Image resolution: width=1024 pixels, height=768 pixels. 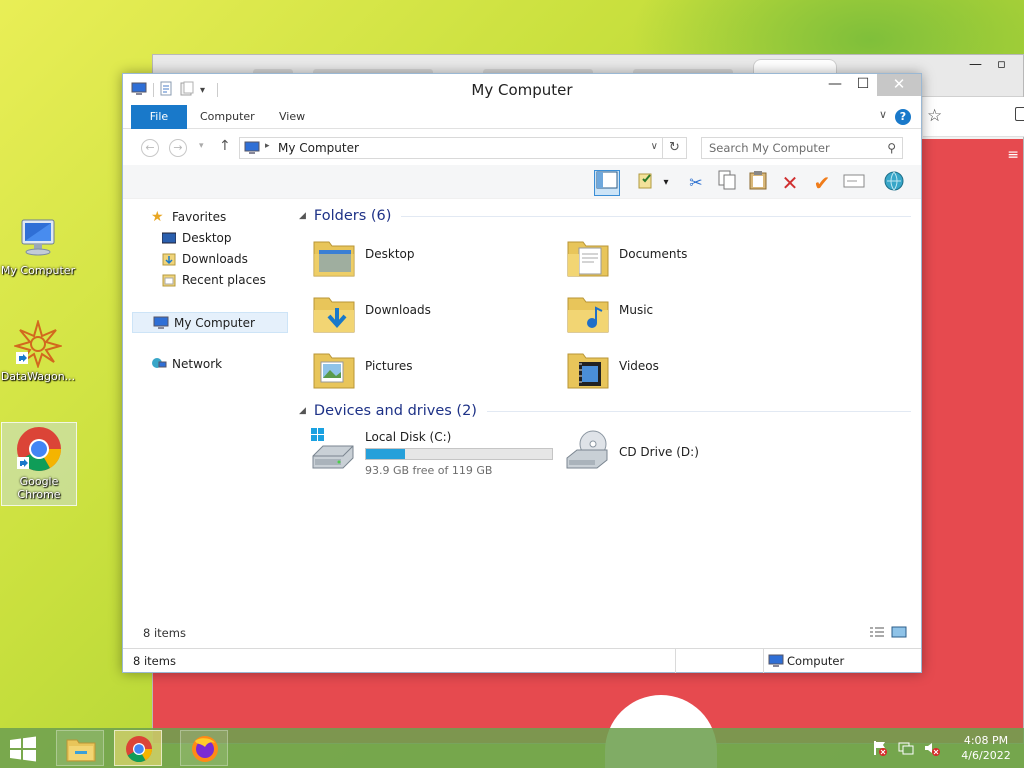 I want to click on checklist-icon, so click(x=646, y=183).